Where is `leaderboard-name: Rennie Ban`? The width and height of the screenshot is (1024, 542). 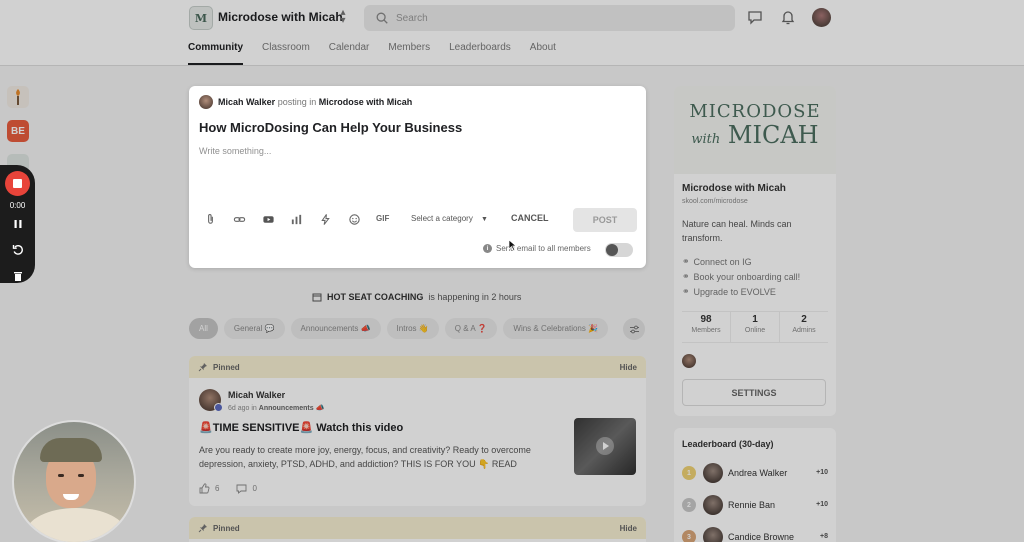
leaderboard-name: Rennie Ban is located at coordinates (752, 505).